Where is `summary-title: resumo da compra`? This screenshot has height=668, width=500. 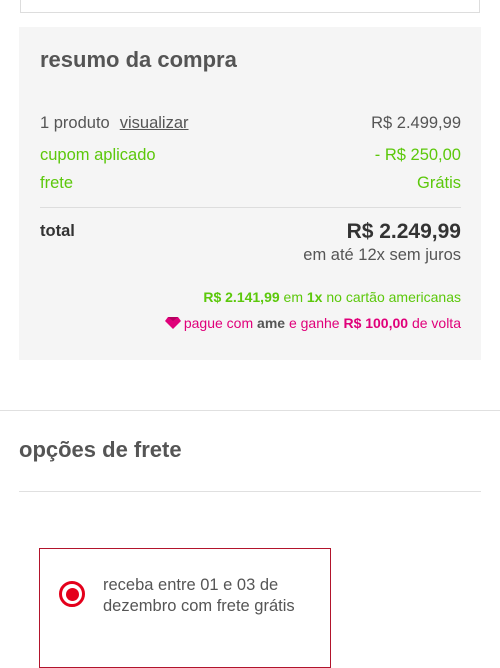
summary-title: resumo da compra is located at coordinates (138, 59).